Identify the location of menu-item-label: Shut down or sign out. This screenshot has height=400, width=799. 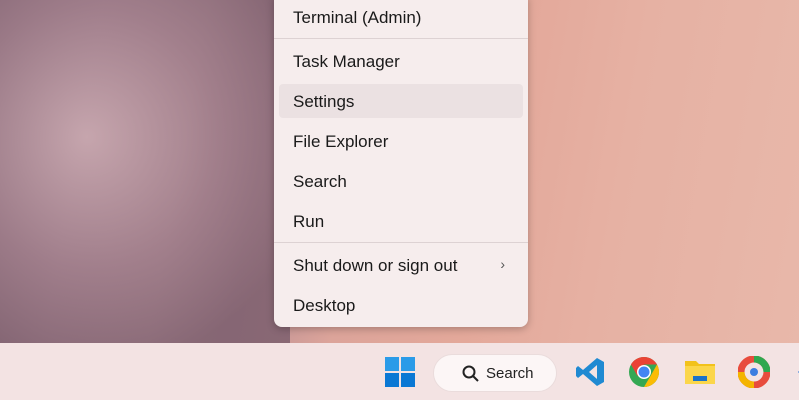
(375, 265).